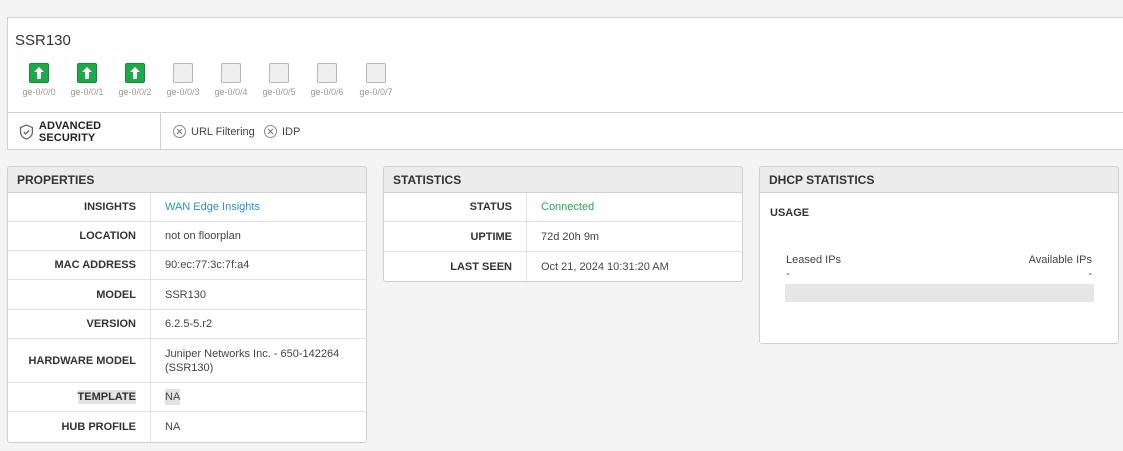  I want to click on idp-item: IDP, so click(282, 131).